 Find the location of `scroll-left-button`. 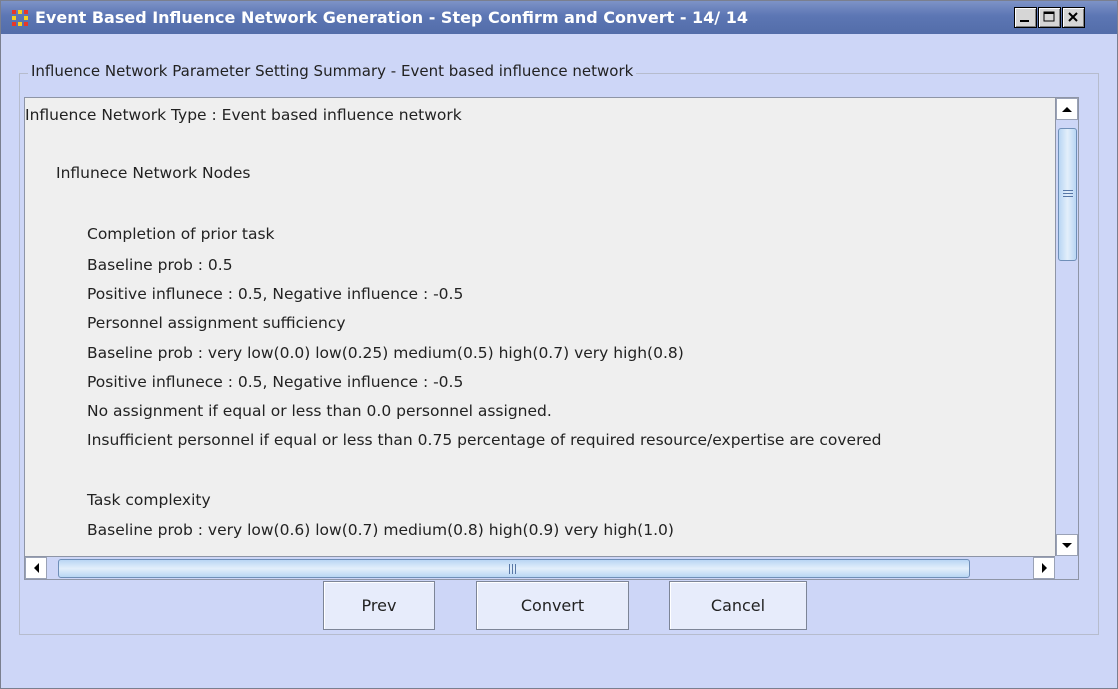

scroll-left-button is located at coordinates (36, 568).